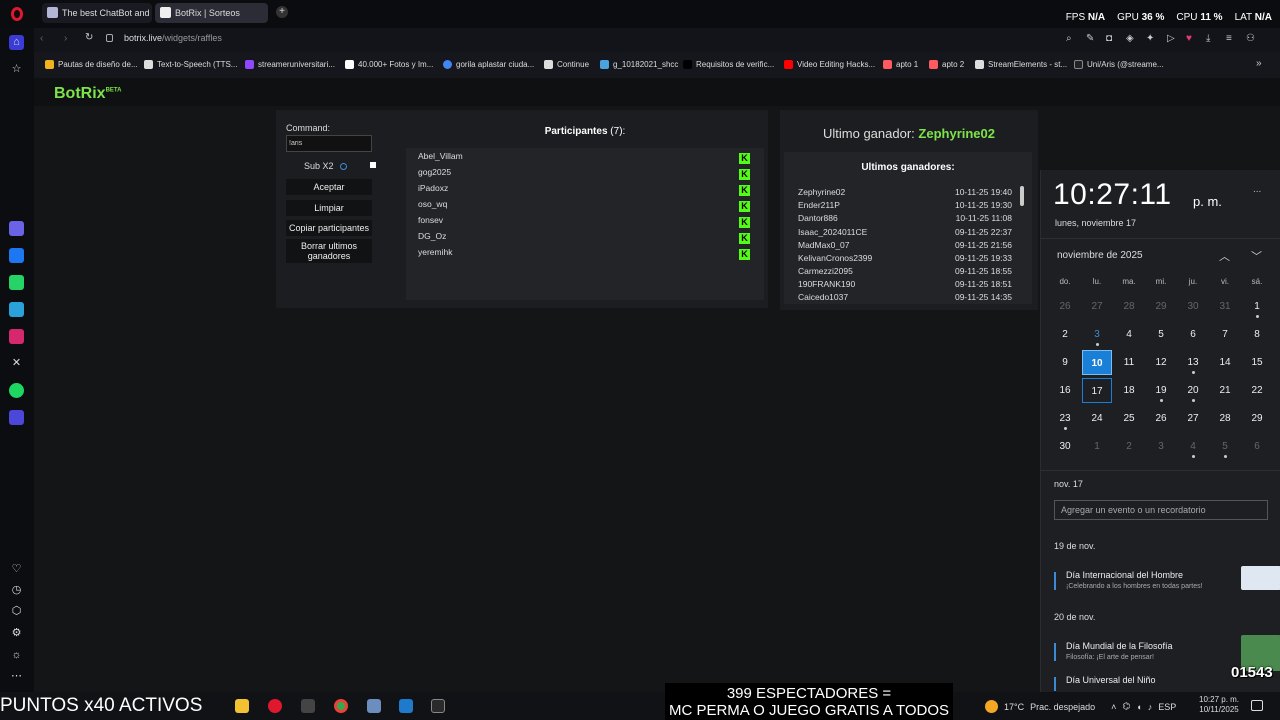 This screenshot has height=720, width=1280. What do you see at coordinates (1257, 362) in the screenshot?
I see `calendar-day: 15` at bounding box center [1257, 362].